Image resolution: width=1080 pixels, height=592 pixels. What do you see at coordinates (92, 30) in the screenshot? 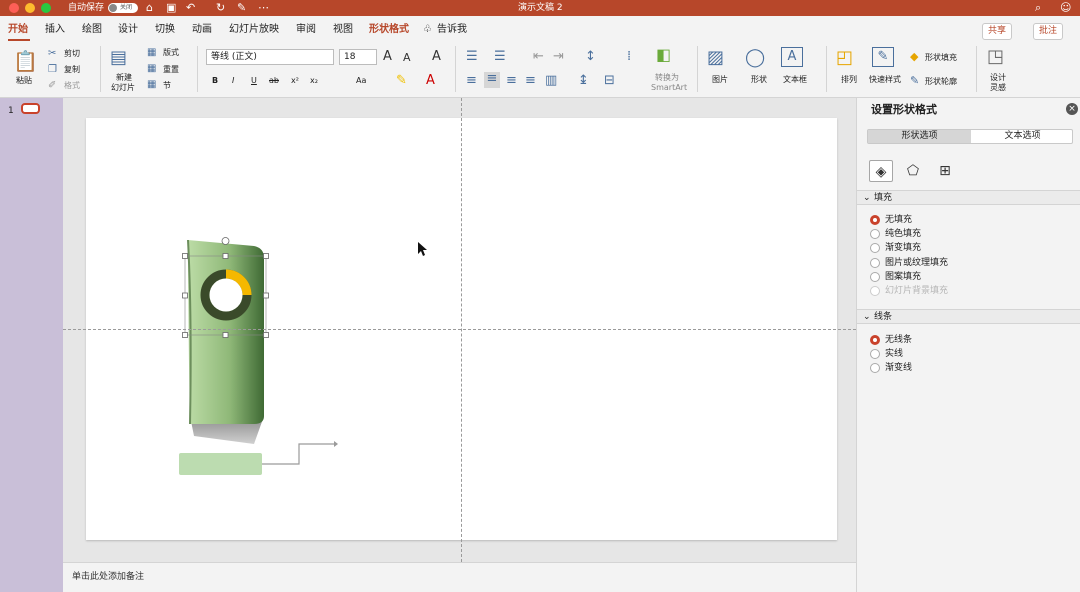
I see `tab-draw: 绘图` at bounding box center [92, 30].